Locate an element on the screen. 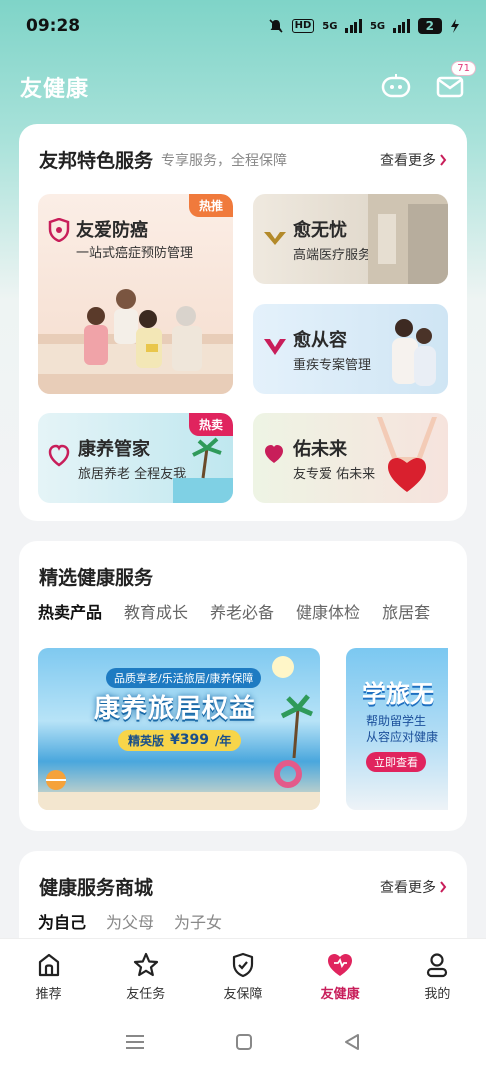  tab-for-parents: 为父母 is located at coordinates (130, 921).